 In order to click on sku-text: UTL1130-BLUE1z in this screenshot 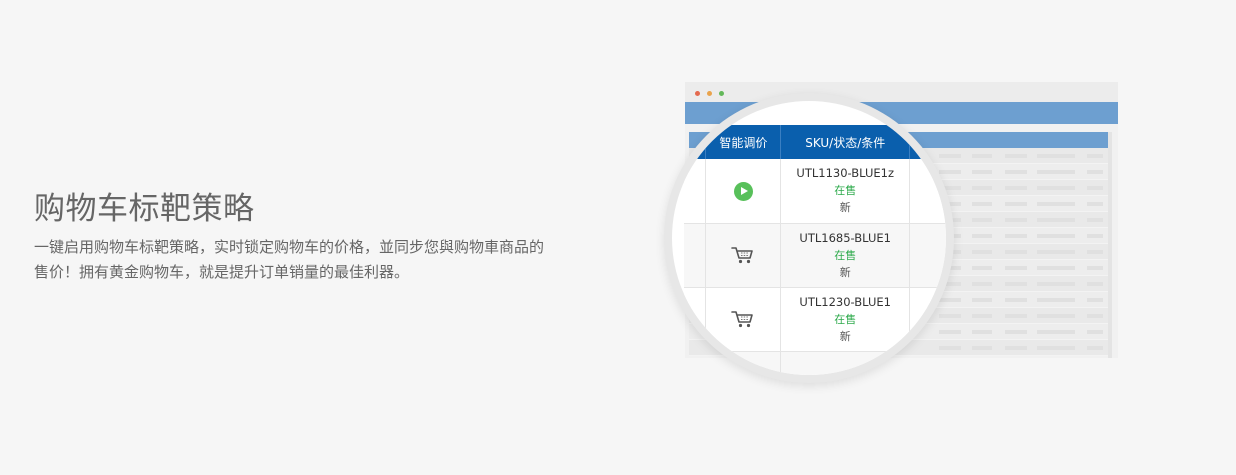, I will do `click(845, 173)`.